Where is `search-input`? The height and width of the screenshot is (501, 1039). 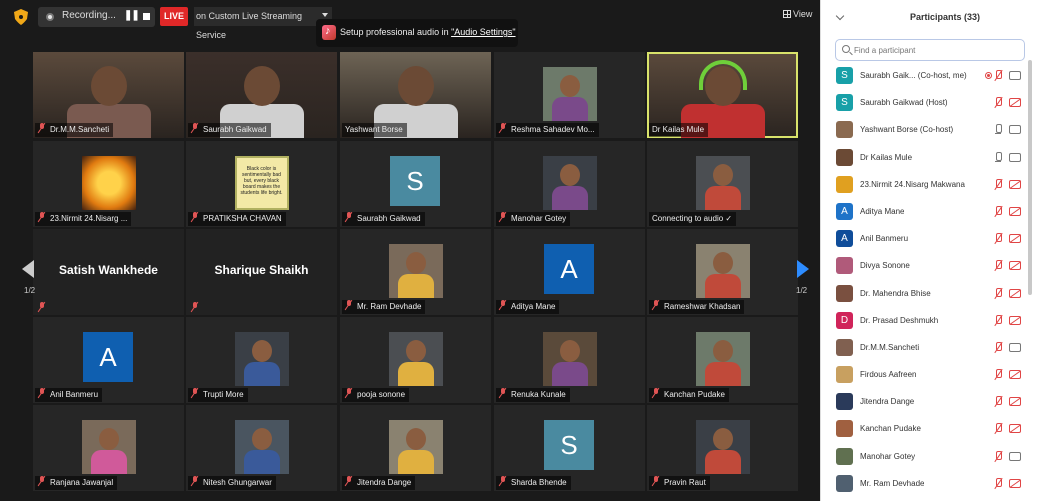
search-input is located at coordinates (936, 50).